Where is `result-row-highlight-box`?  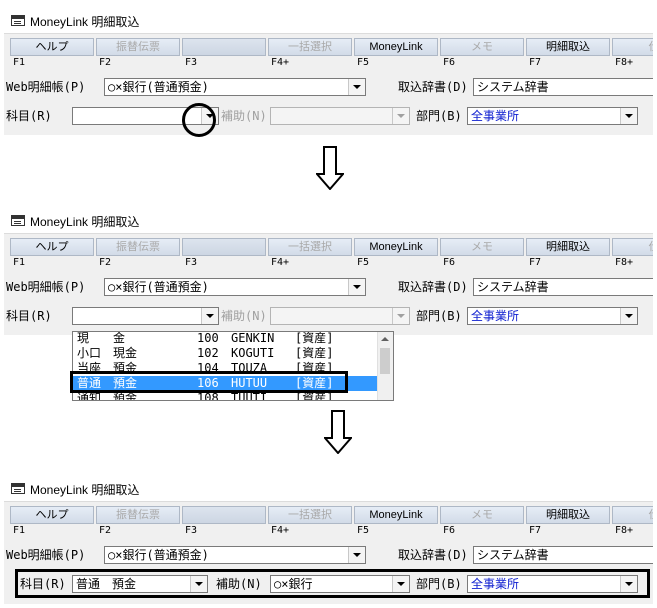
result-row-highlight-box is located at coordinates (332, 583).